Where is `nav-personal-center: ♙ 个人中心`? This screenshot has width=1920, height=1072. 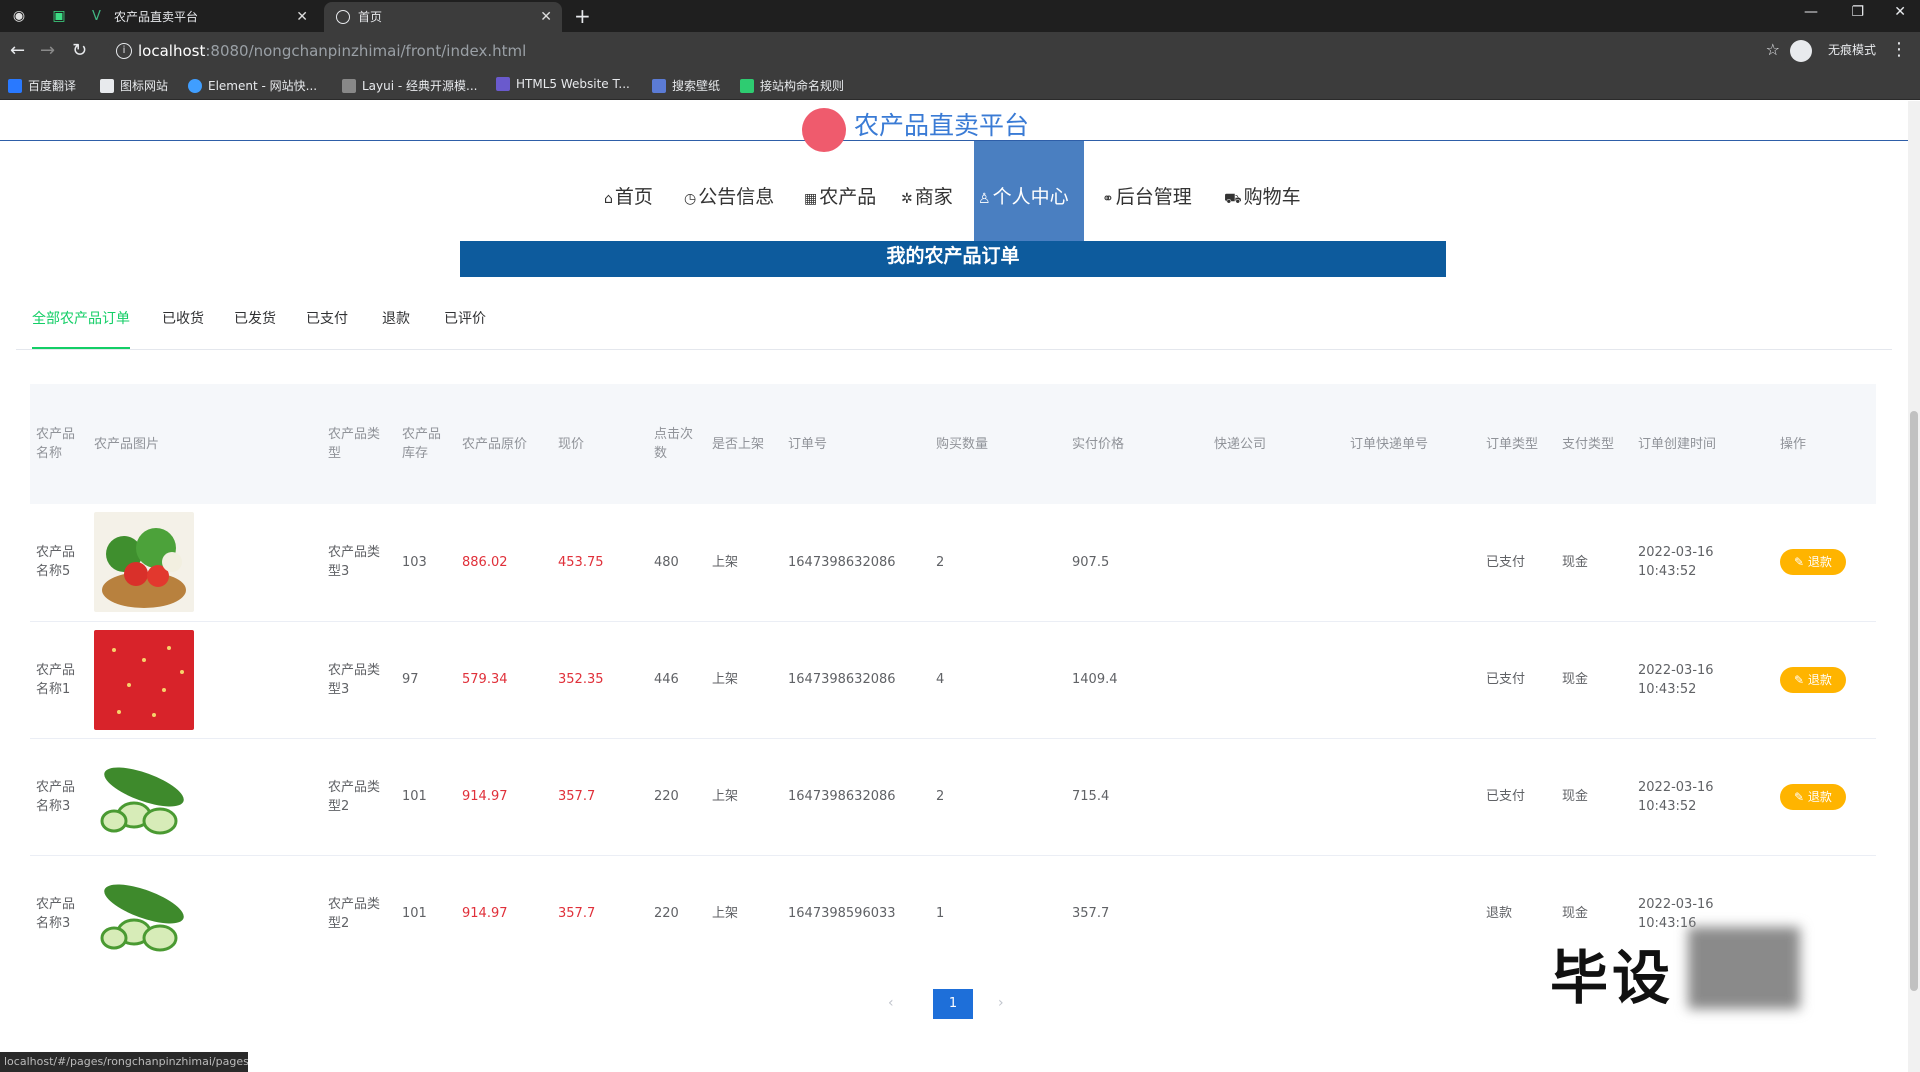 nav-personal-center: ♙ 个人中心 is located at coordinates (1029, 191).